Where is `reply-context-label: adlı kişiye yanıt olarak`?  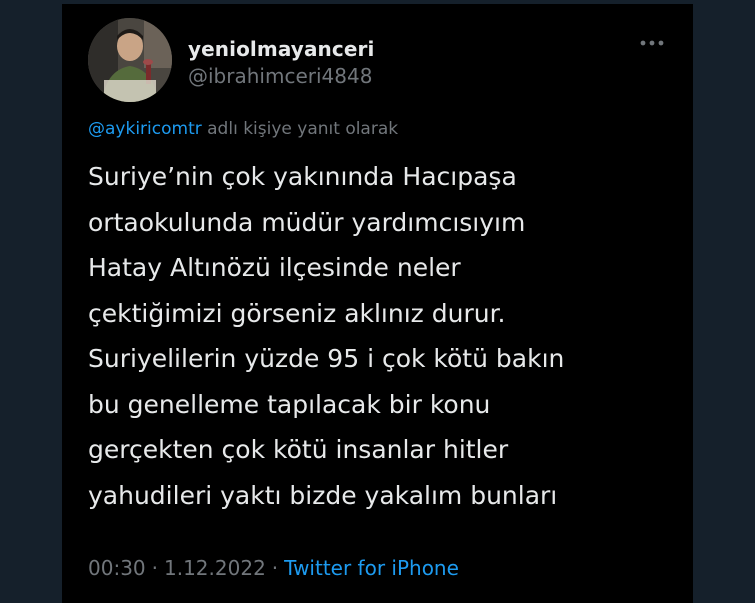
reply-context-label: adlı kişiye yanıt olarak is located at coordinates (300, 129).